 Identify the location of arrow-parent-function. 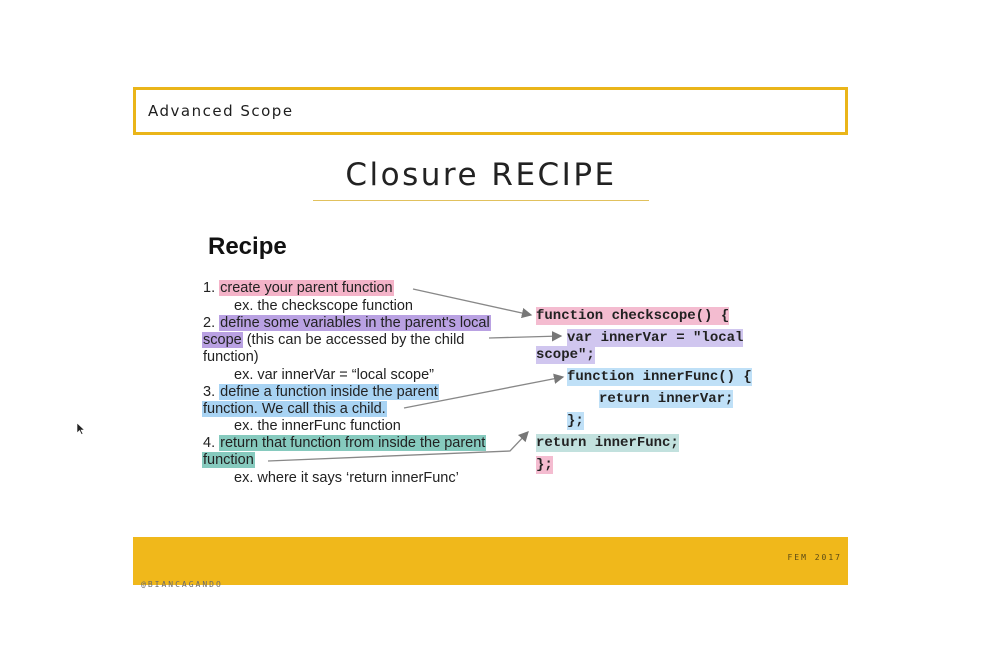
(472, 303).